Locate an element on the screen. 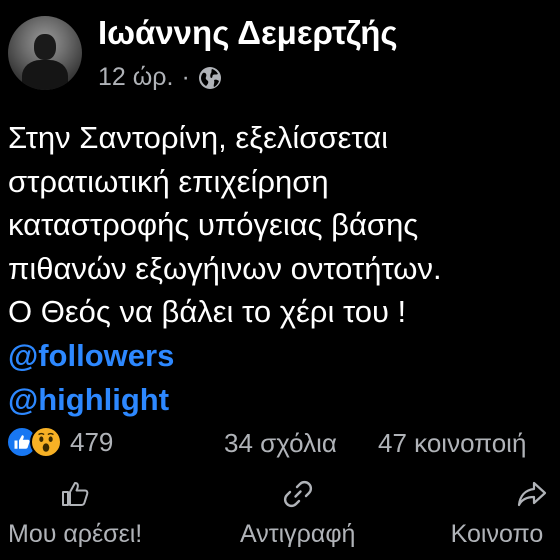 The height and width of the screenshot is (560, 560). copy-button: Αντιγραφή is located at coordinates (297, 513).